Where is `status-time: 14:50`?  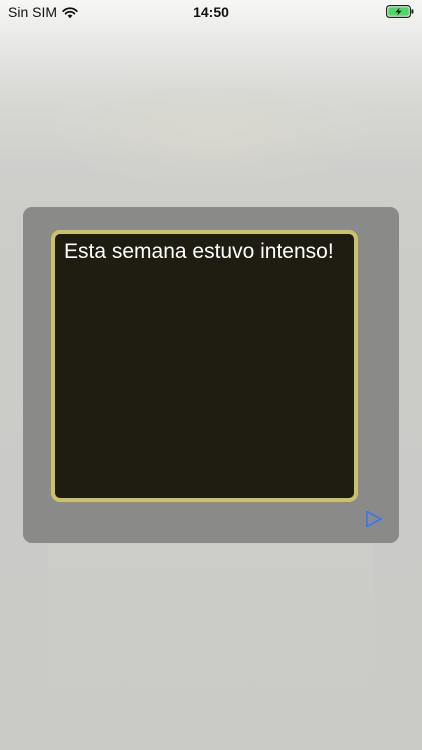 status-time: 14:50 is located at coordinates (211, 12).